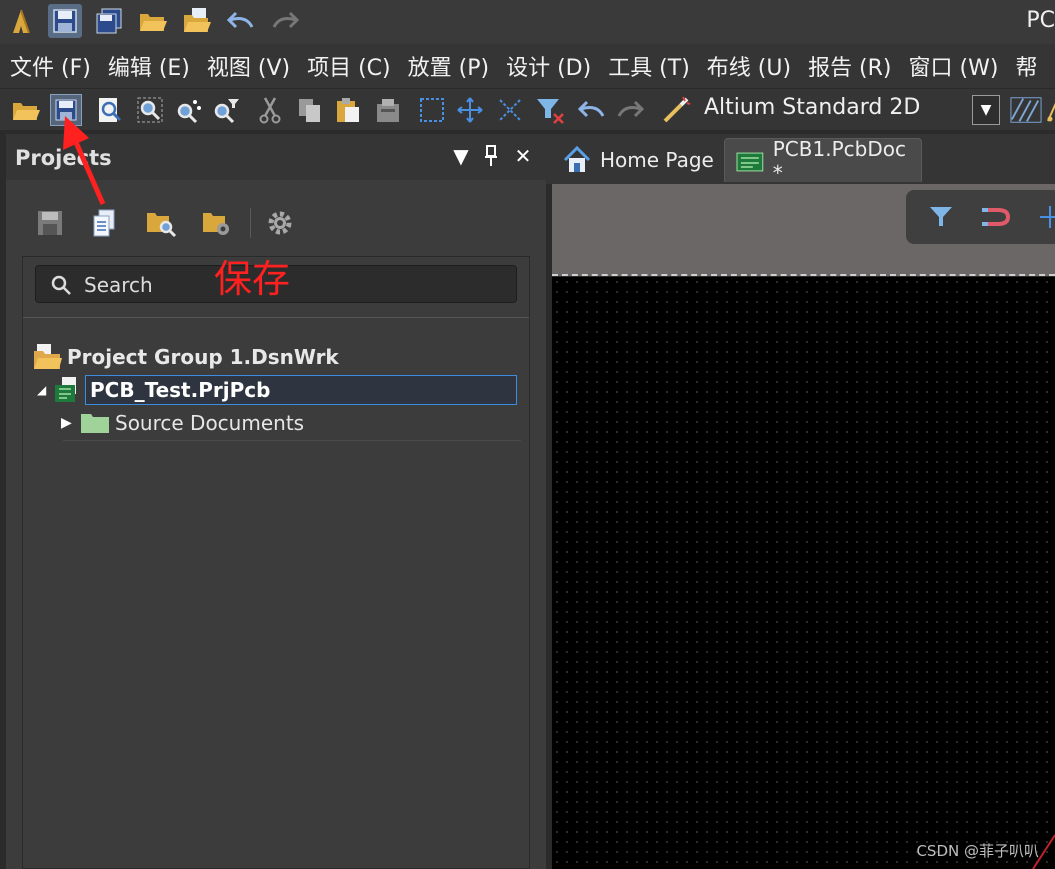  I want to click on save-icon, so click(65, 21).